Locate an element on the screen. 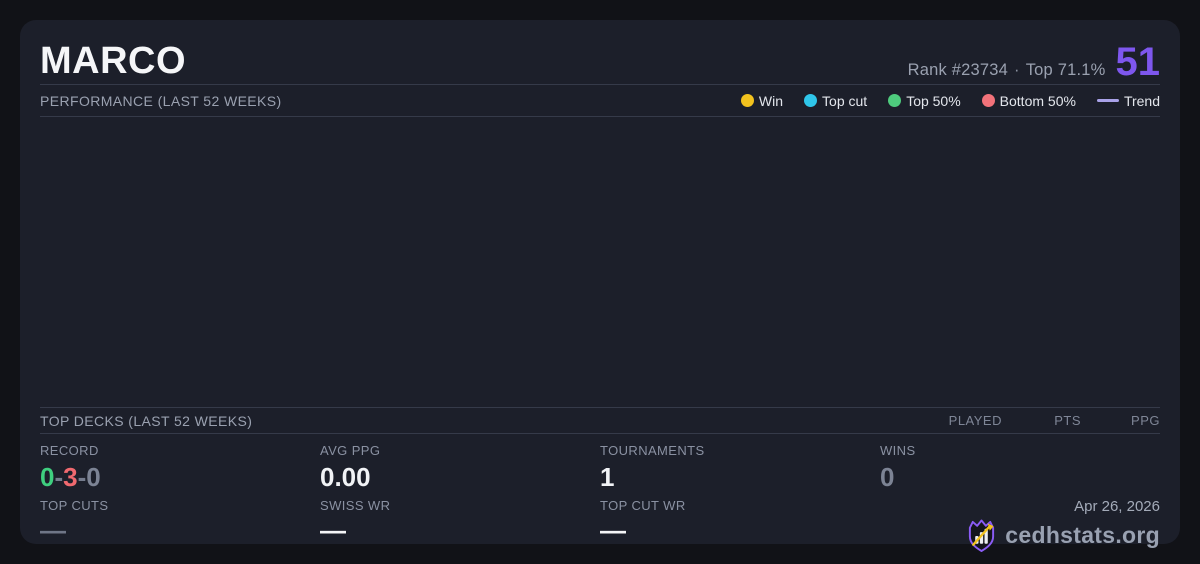 Image resolution: width=1200 pixels, height=564 pixels. wins-value: 0 is located at coordinates (887, 476).